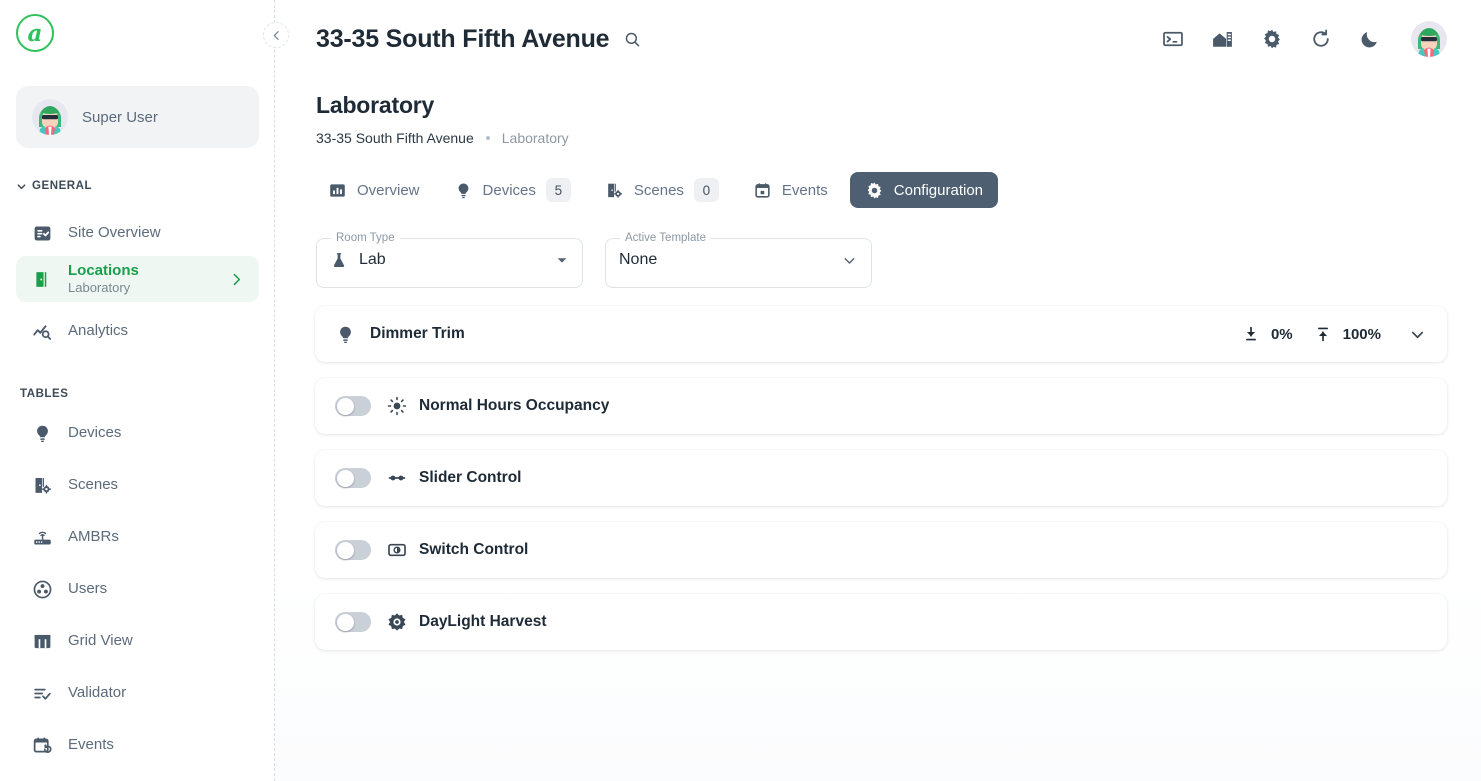 This screenshot has width=1481, height=781. I want to click on breadcrumb-separator-dot, so click(487, 138).